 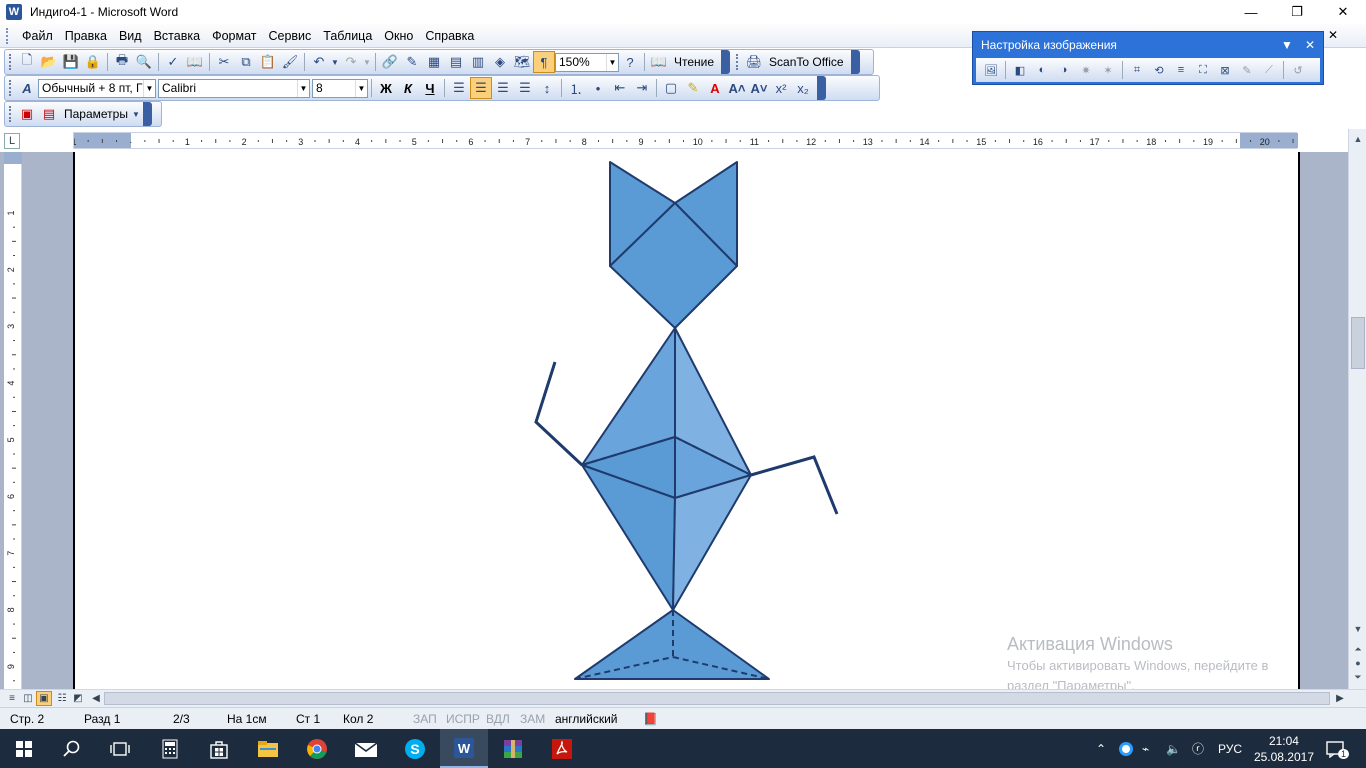 What do you see at coordinates (726, 62) in the screenshot?
I see `toolbar-options-icon` at bounding box center [726, 62].